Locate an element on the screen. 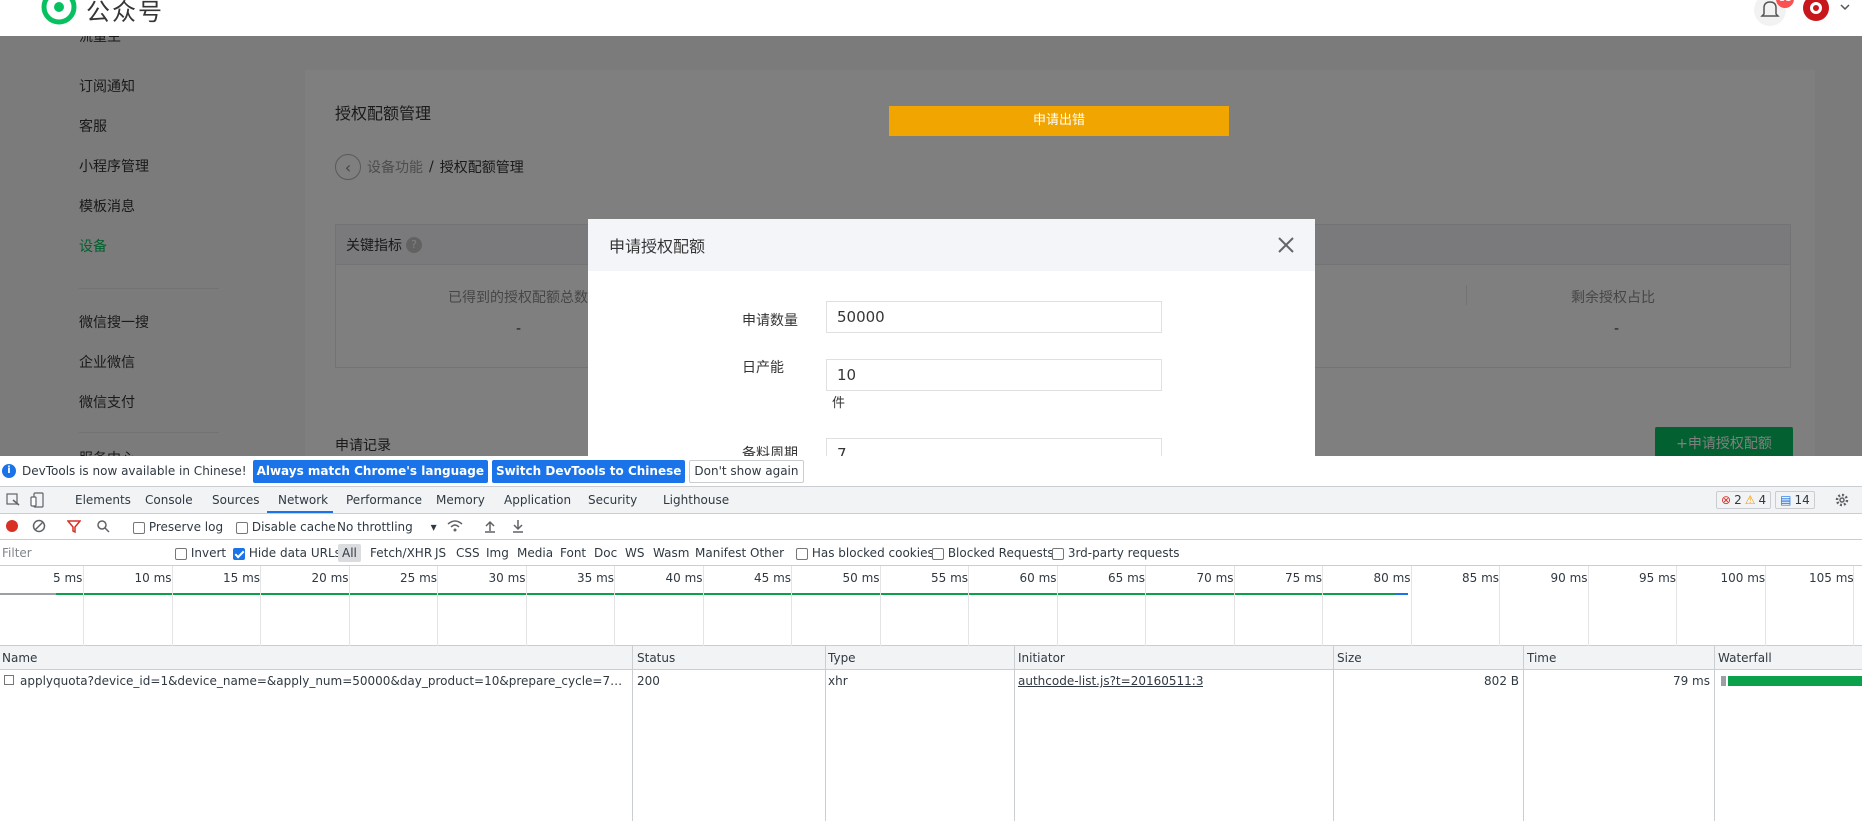 The image size is (1862, 821). request-type: xhr is located at coordinates (838, 681).